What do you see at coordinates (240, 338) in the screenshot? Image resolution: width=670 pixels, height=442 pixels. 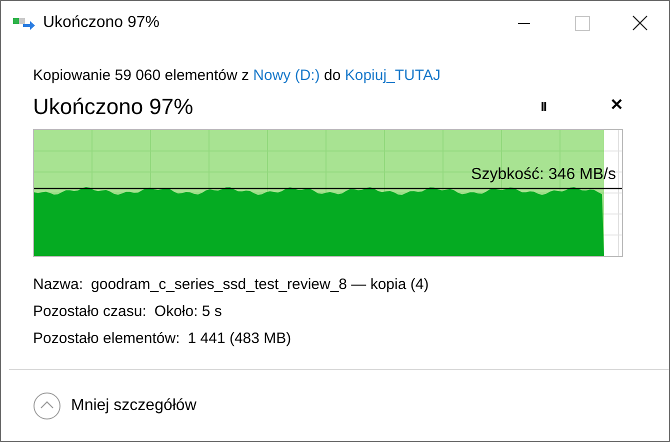 I see `detail-value: 1 441 (483 MB)` at bounding box center [240, 338].